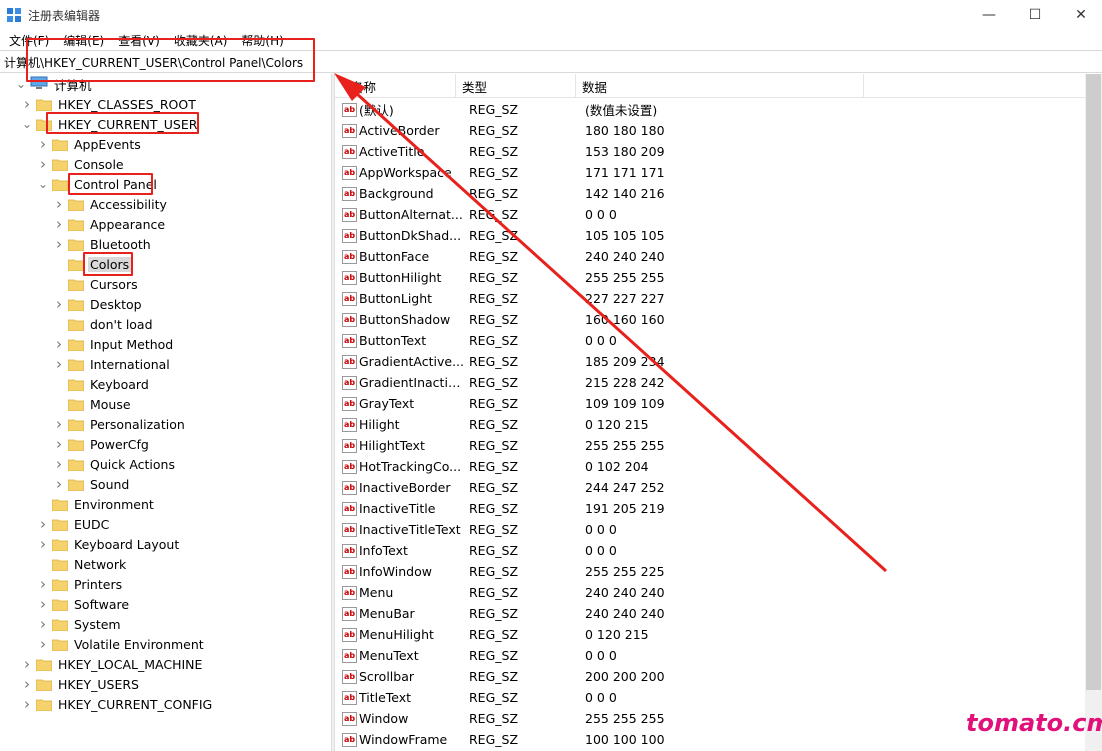 The height and width of the screenshot is (751, 1102). Describe the element at coordinates (1034, 723) in the screenshot. I see `watermark: tomato.cm` at that location.